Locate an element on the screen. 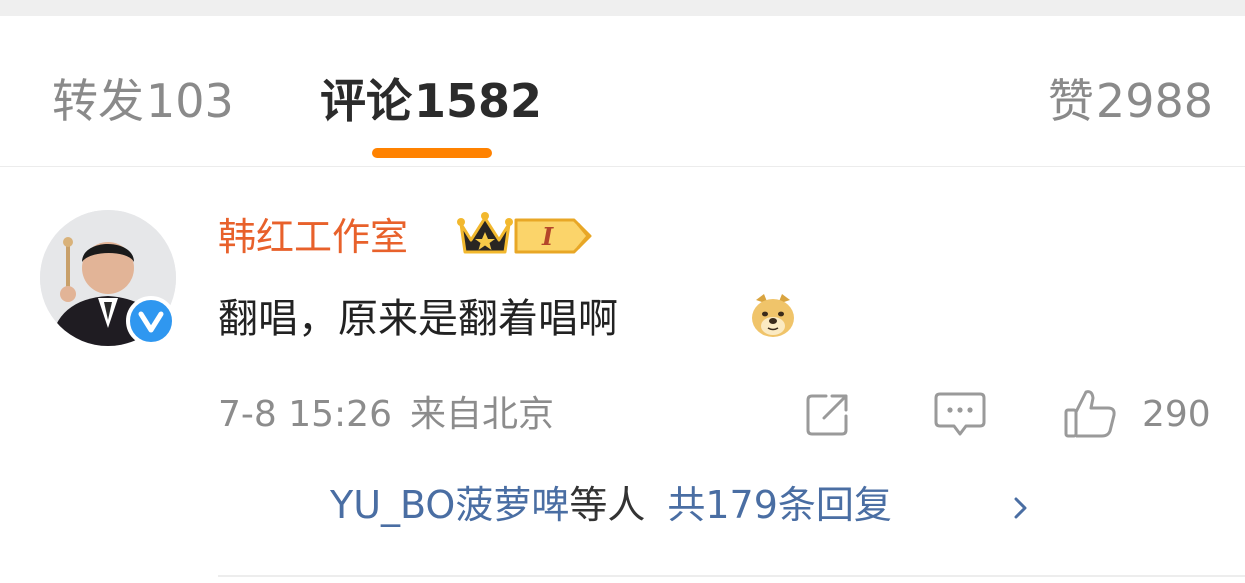 This screenshot has height=583, width=1245. top-strip is located at coordinates (622, 8).